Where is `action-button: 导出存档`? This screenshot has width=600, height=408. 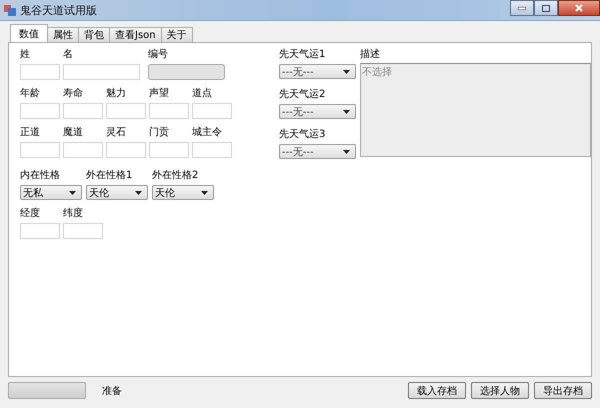 action-button: 导出存档 is located at coordinates (563, 390).